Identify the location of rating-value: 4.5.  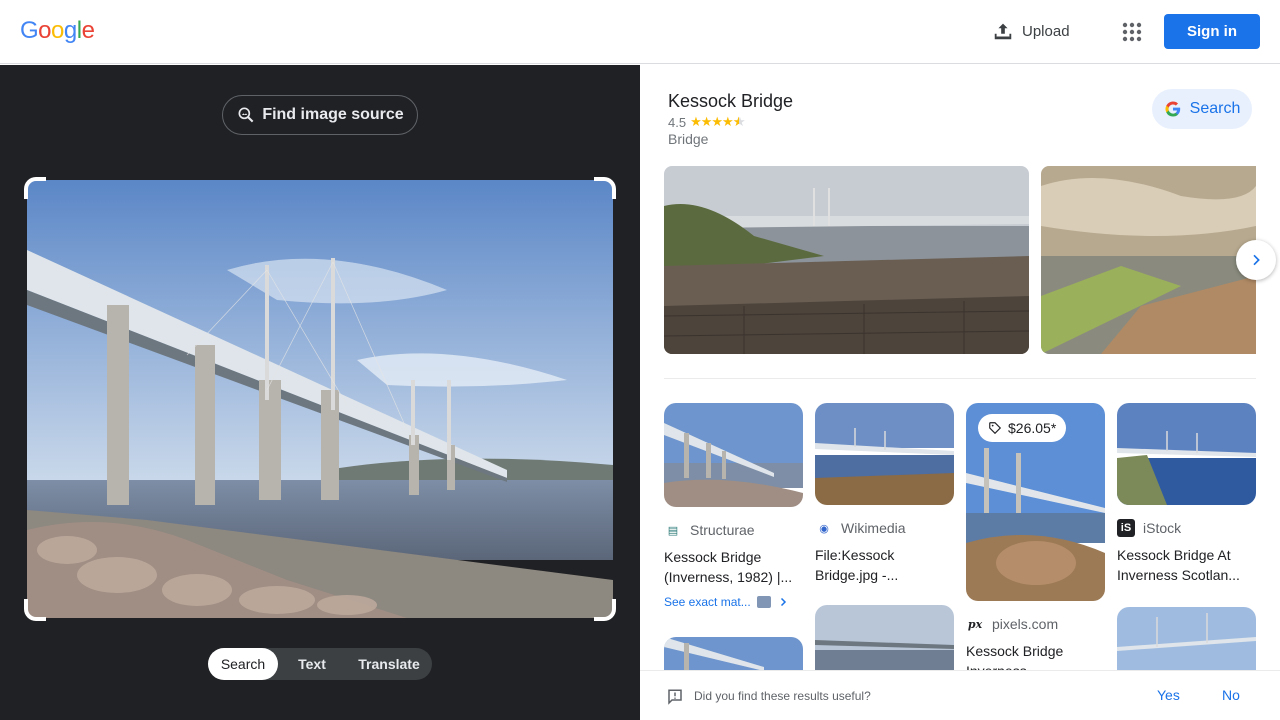
(677, 122).